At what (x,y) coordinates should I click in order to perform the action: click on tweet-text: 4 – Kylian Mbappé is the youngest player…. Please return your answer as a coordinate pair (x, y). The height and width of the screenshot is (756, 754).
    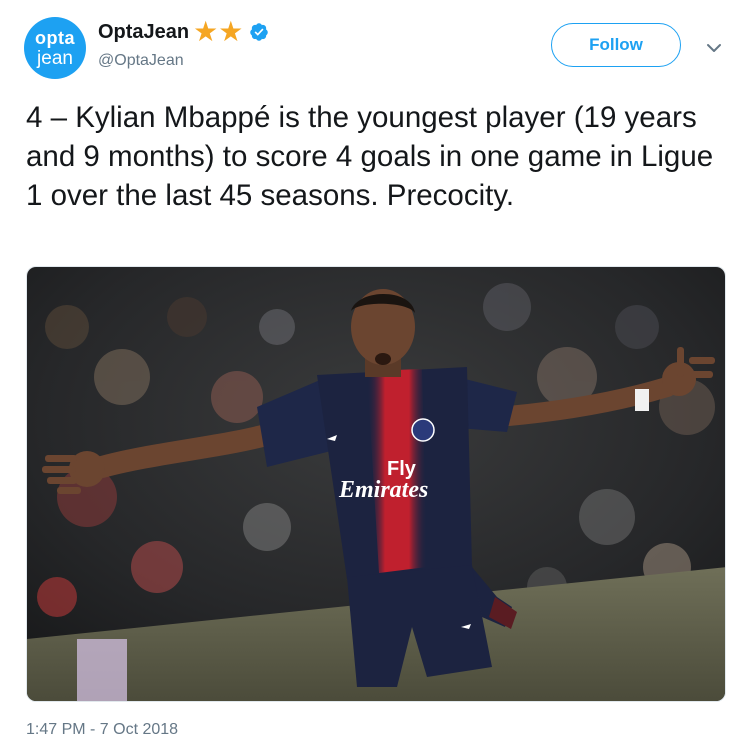
    Looking at the image, I should click on (370, 156).